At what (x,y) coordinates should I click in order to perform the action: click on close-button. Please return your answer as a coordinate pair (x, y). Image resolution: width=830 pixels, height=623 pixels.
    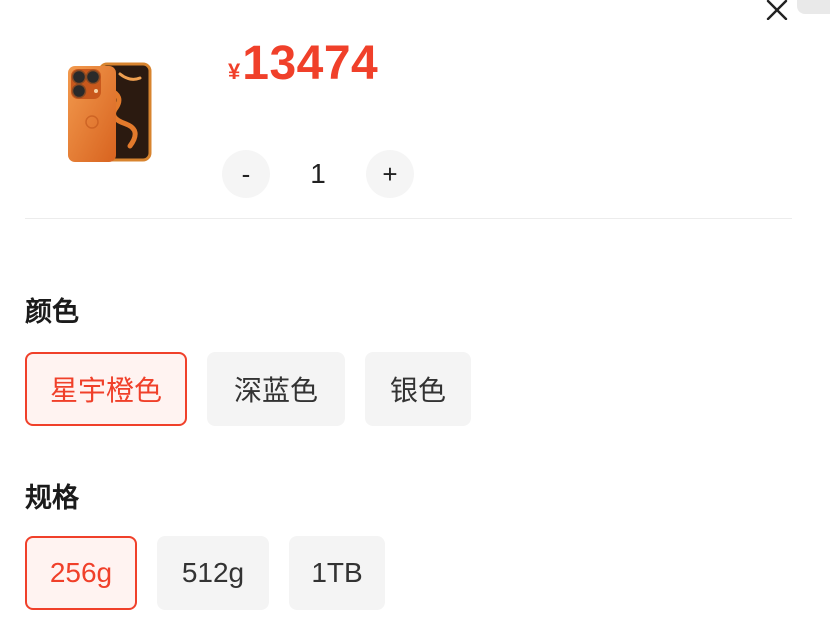
    Looking at the image, I should click on (777, 12).